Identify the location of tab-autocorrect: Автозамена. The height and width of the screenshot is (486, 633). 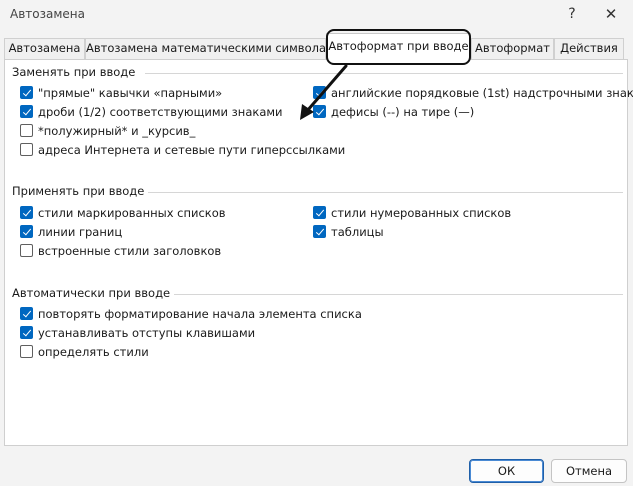
(44, 48).